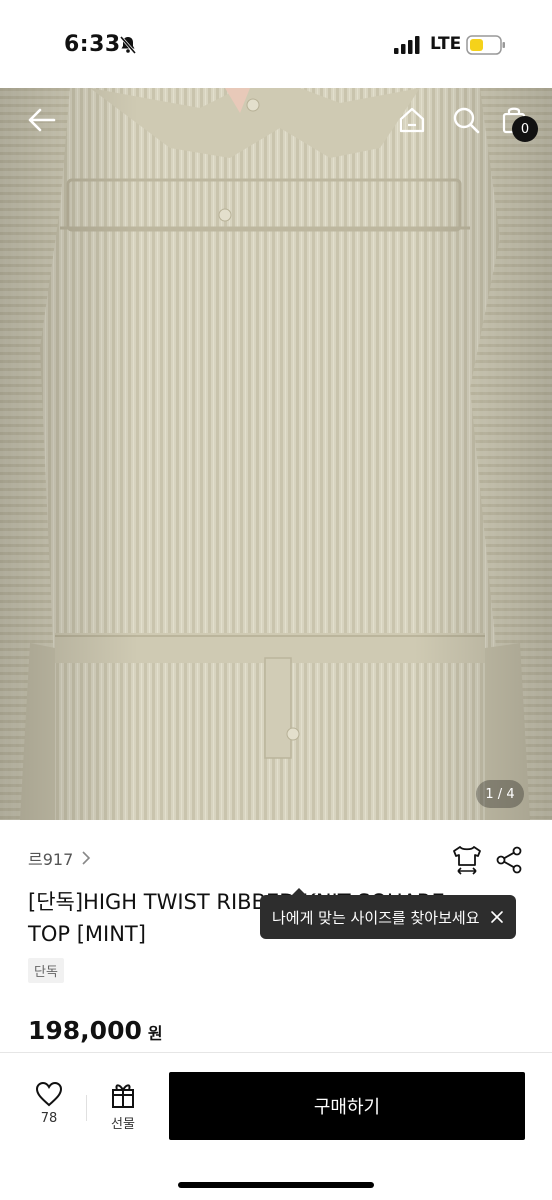 This screenshot has width=552, height=1200. I want to click on tooltip-text: 나에게 맞는 사이즈를 찾아보세요, so click(376, 917).